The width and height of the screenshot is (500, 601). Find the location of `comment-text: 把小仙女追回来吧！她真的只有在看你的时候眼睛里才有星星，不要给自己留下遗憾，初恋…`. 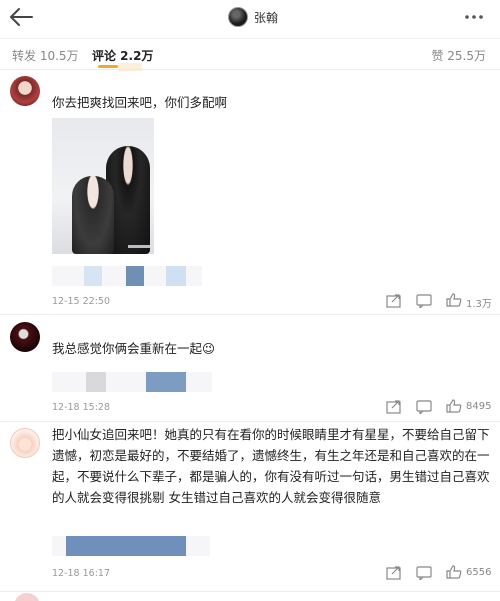

comment-text: 把小仙女追回来吧！她真的只有在看你的时候眼睛里才有星星，不要给自己留下遗憾，初恋… is located at coordinates (271, 466).